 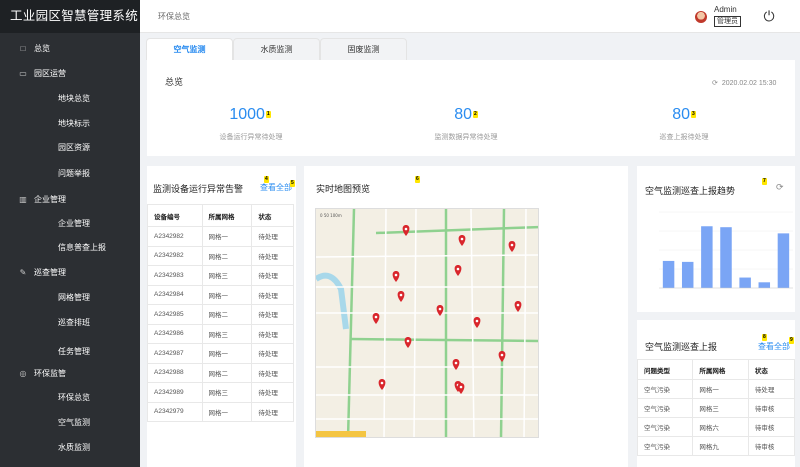 I want to click on sidebar-item-label: 地块总览, so click(x=74, y=98).